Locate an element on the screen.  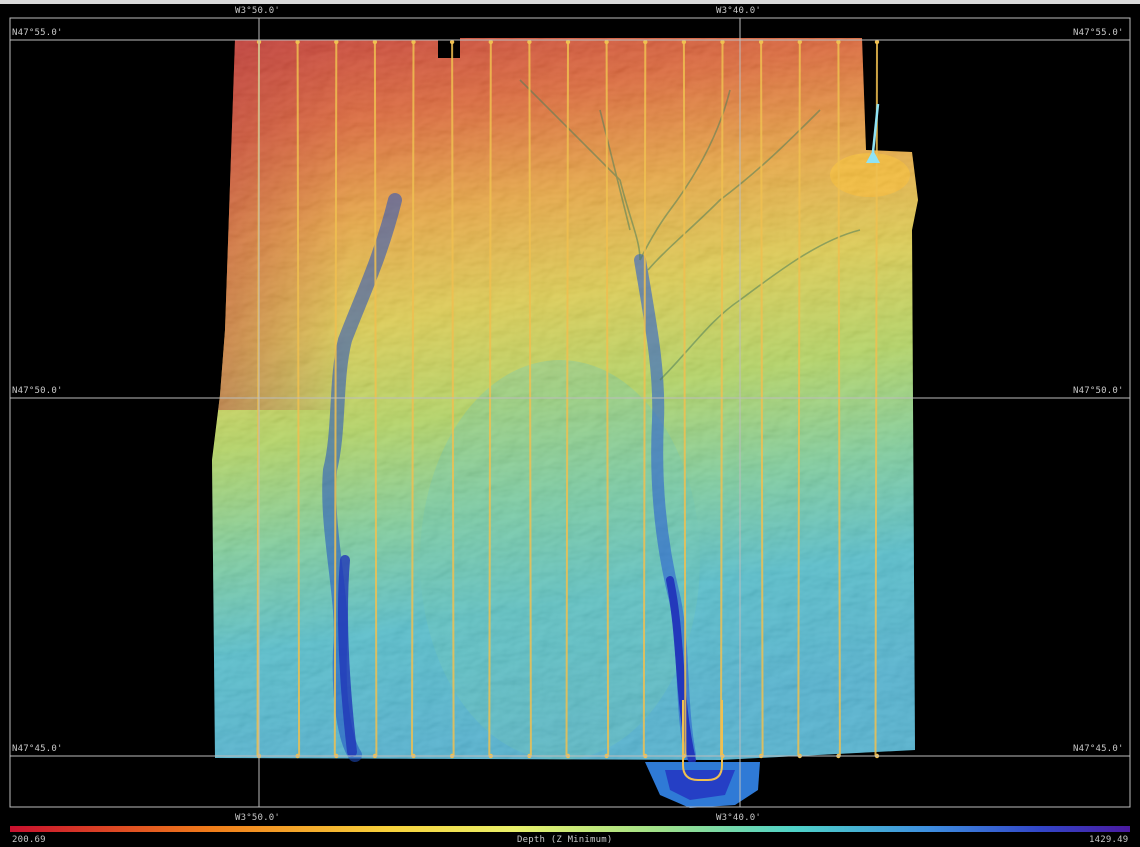
latitude-label-north-right: N47°55.0' is located at coordinates (1098, 33).